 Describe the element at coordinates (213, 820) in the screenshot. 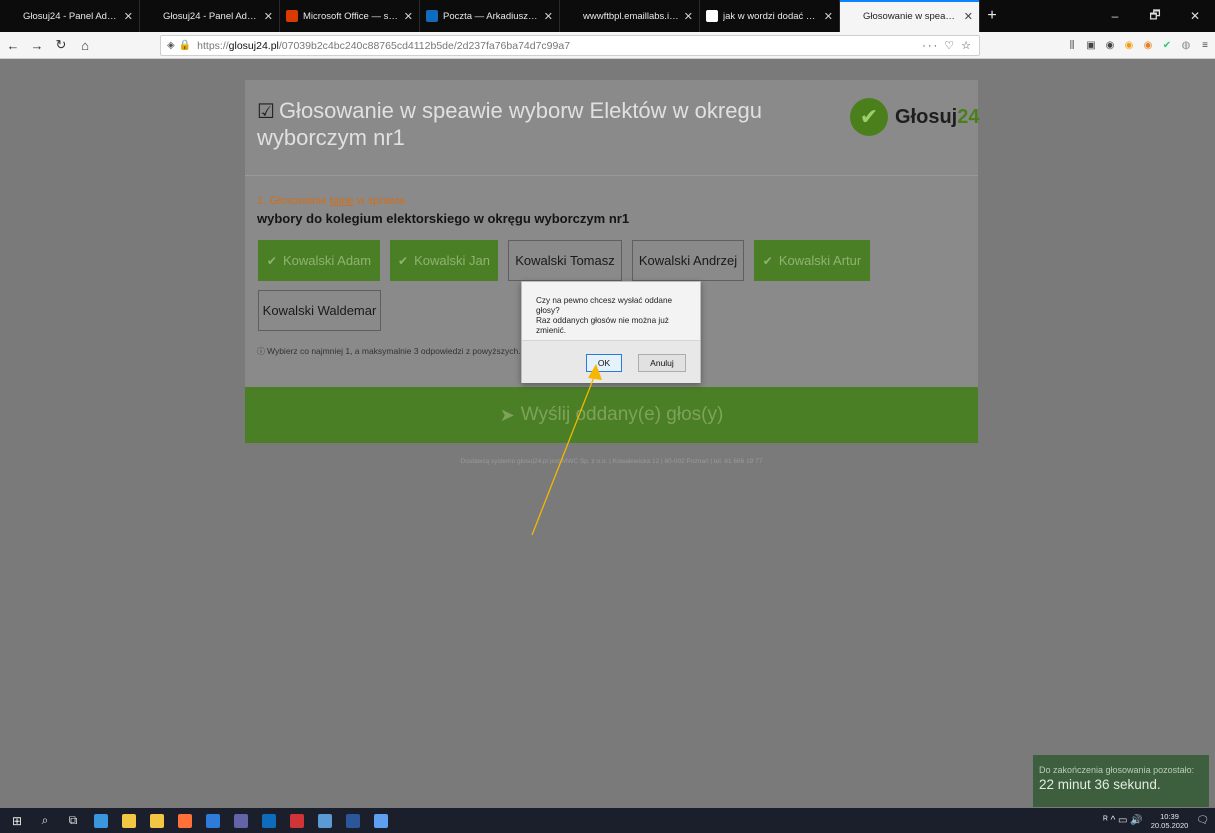

I see `app-blue-icon` at that location.